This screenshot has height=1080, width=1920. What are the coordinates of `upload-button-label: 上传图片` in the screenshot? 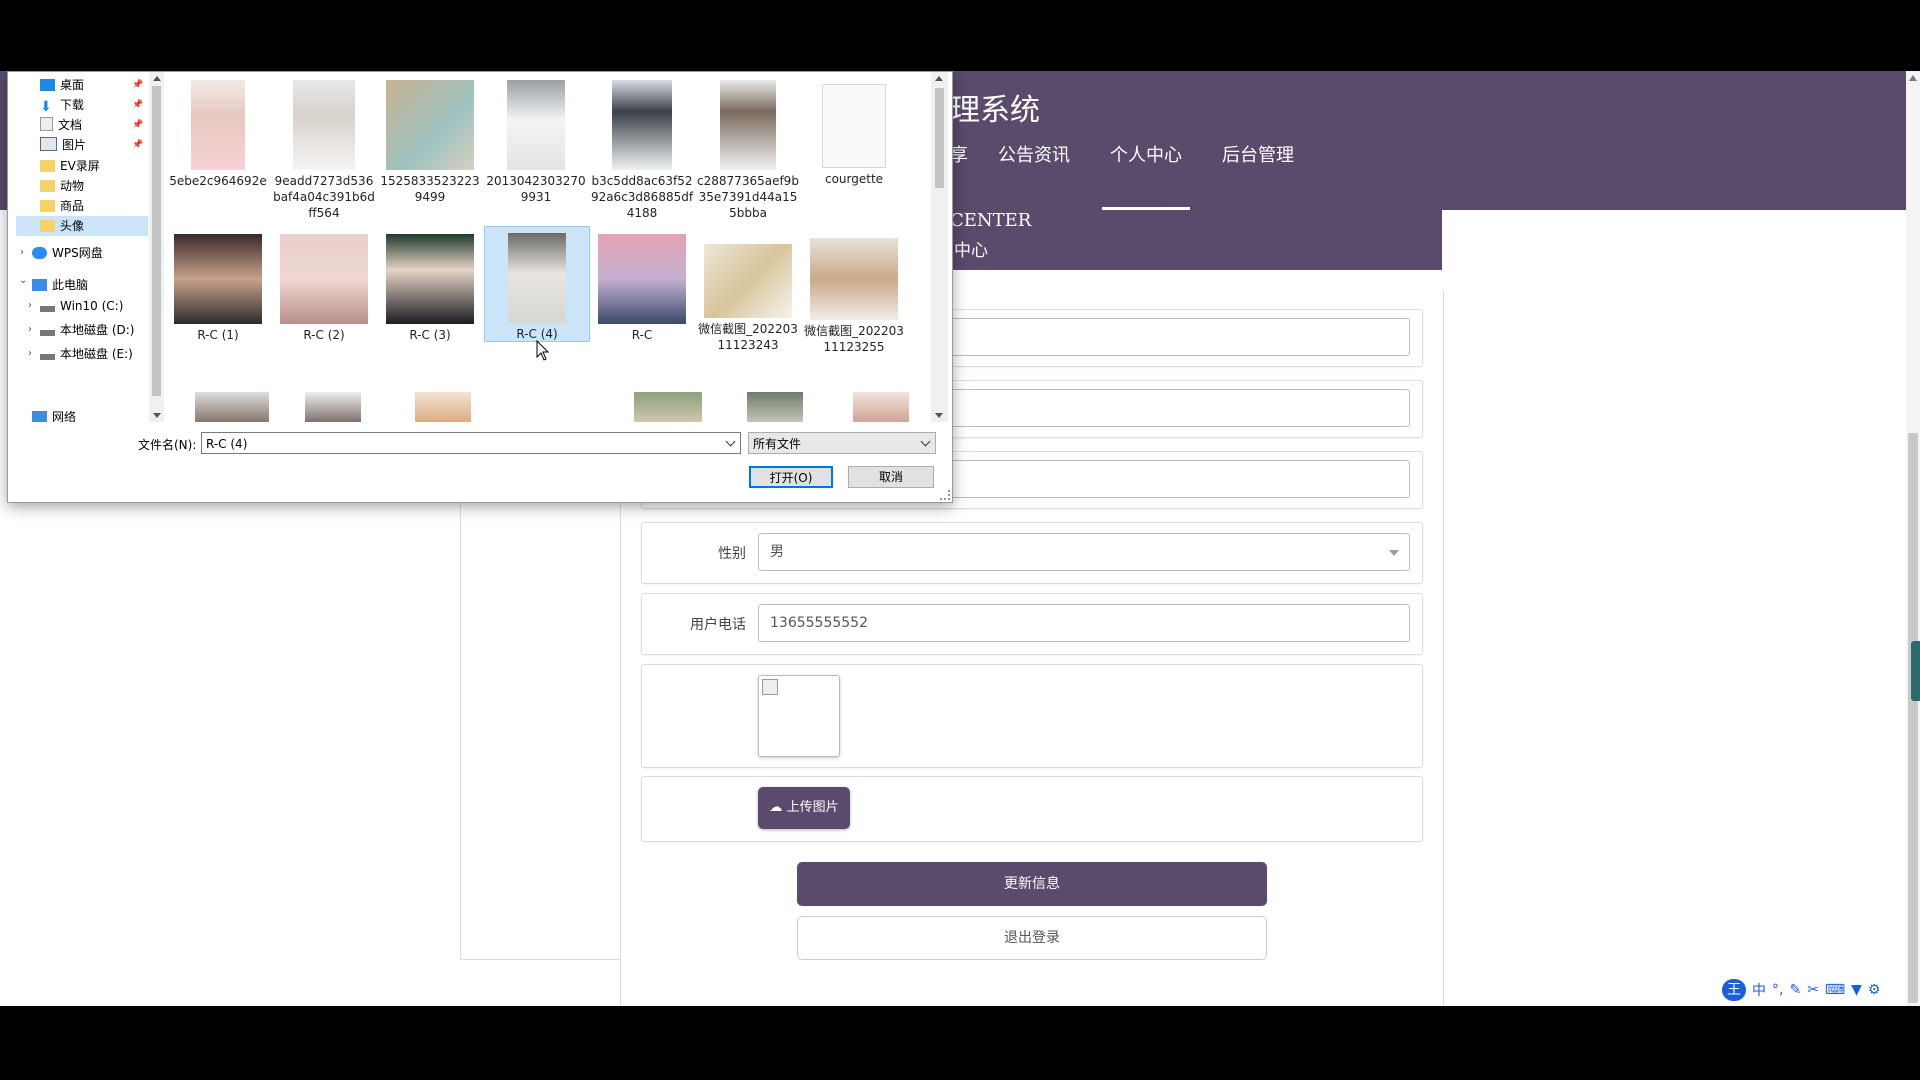 It's located at (812, 807).